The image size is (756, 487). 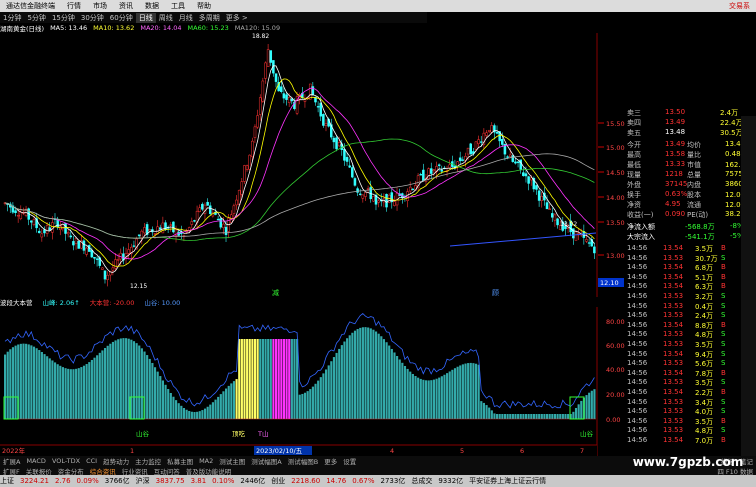 What do you see at coordinates (690, 268) in the screenshot?
I see `tick-row: 14:5613.546.8万B5` at bounding box center [690, 268].